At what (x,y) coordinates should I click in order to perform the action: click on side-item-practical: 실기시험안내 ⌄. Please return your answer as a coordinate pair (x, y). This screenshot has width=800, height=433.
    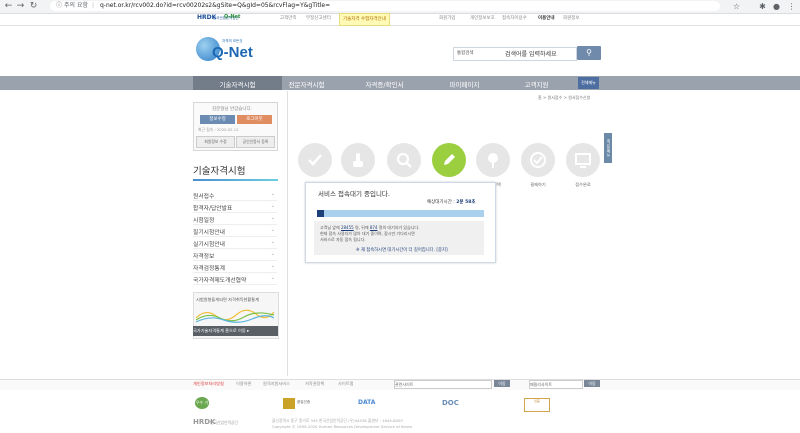
    Looking at the image, I should click on (235, 243).